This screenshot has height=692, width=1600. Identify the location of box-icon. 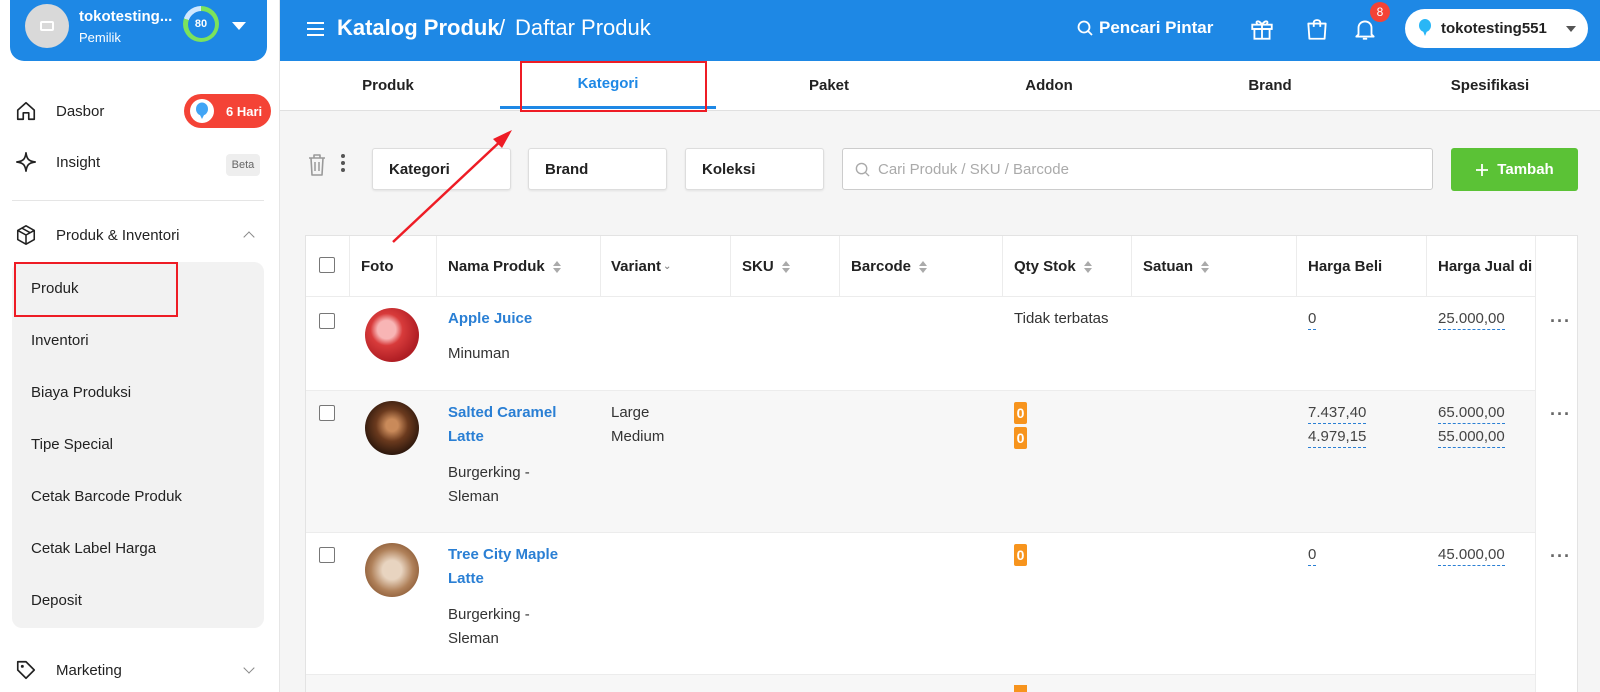
(26, 235).